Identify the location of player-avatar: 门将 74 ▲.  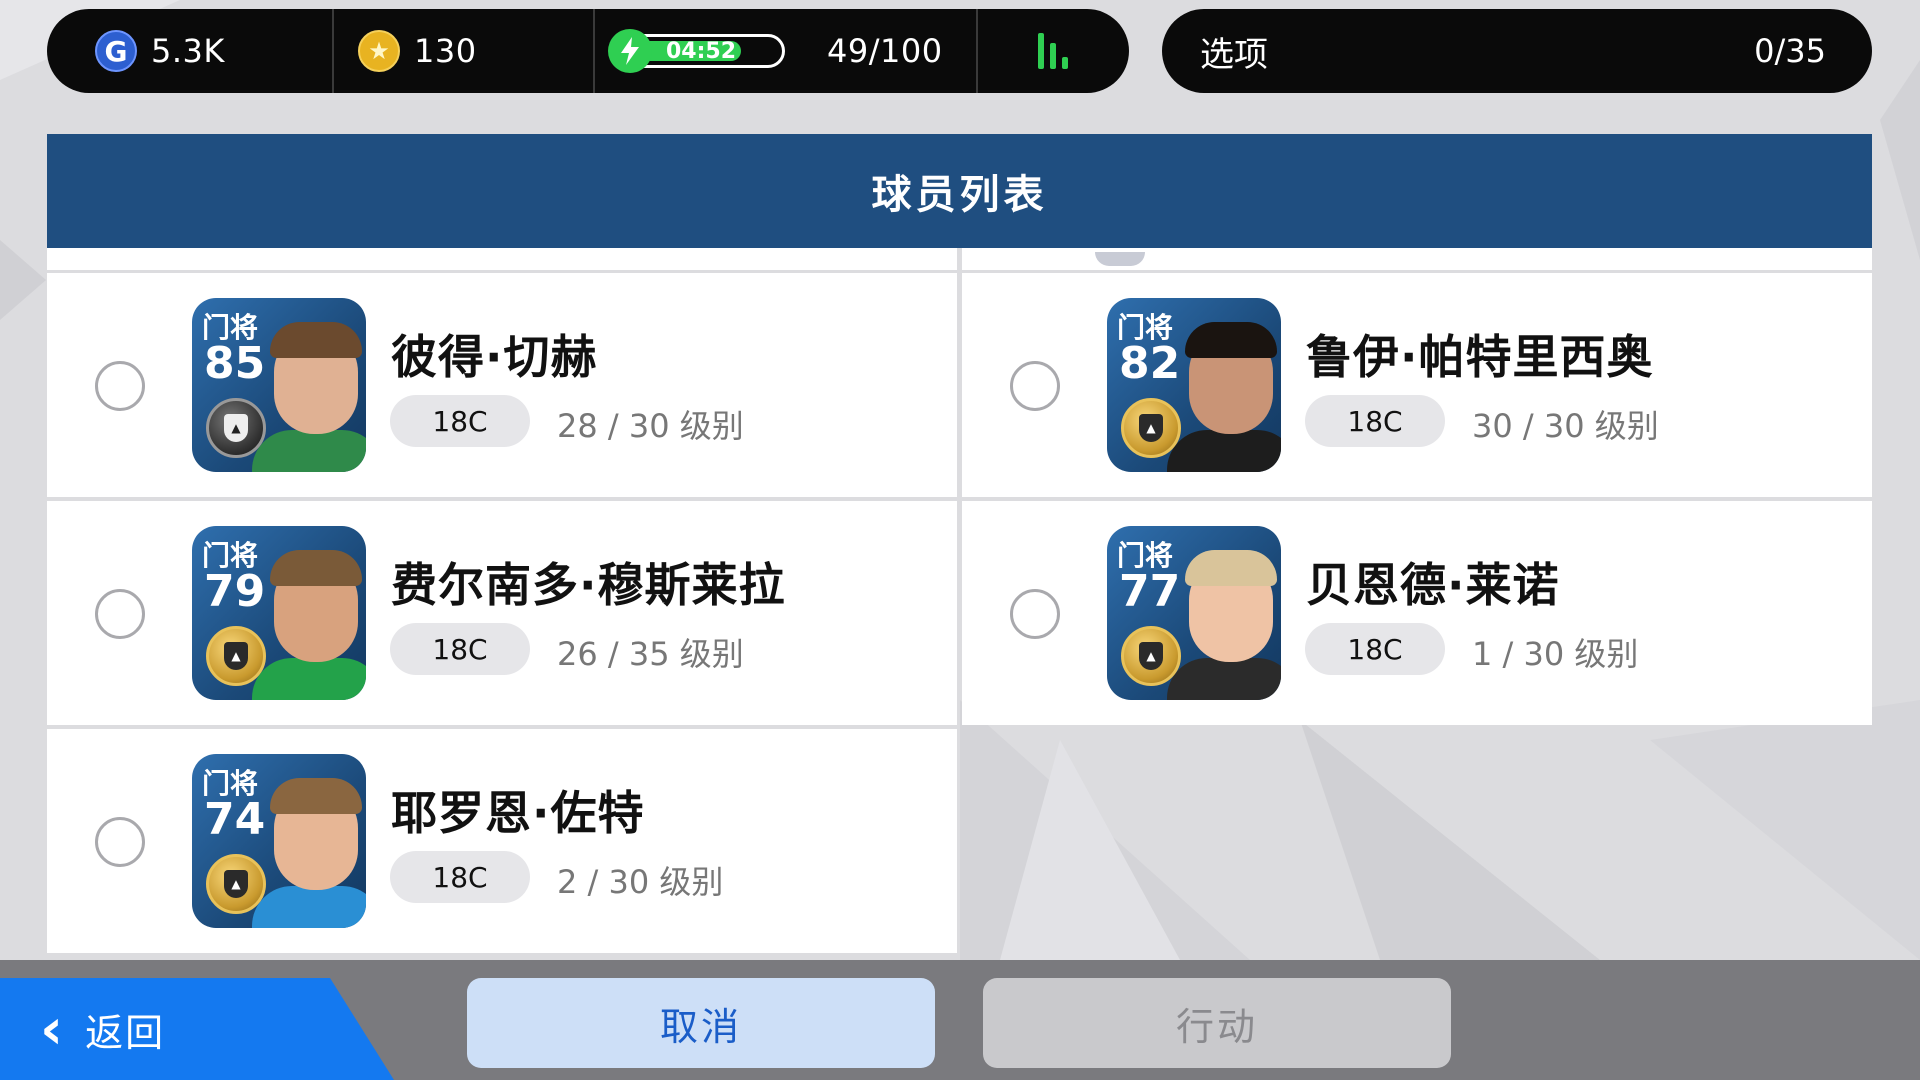
(279, 841).